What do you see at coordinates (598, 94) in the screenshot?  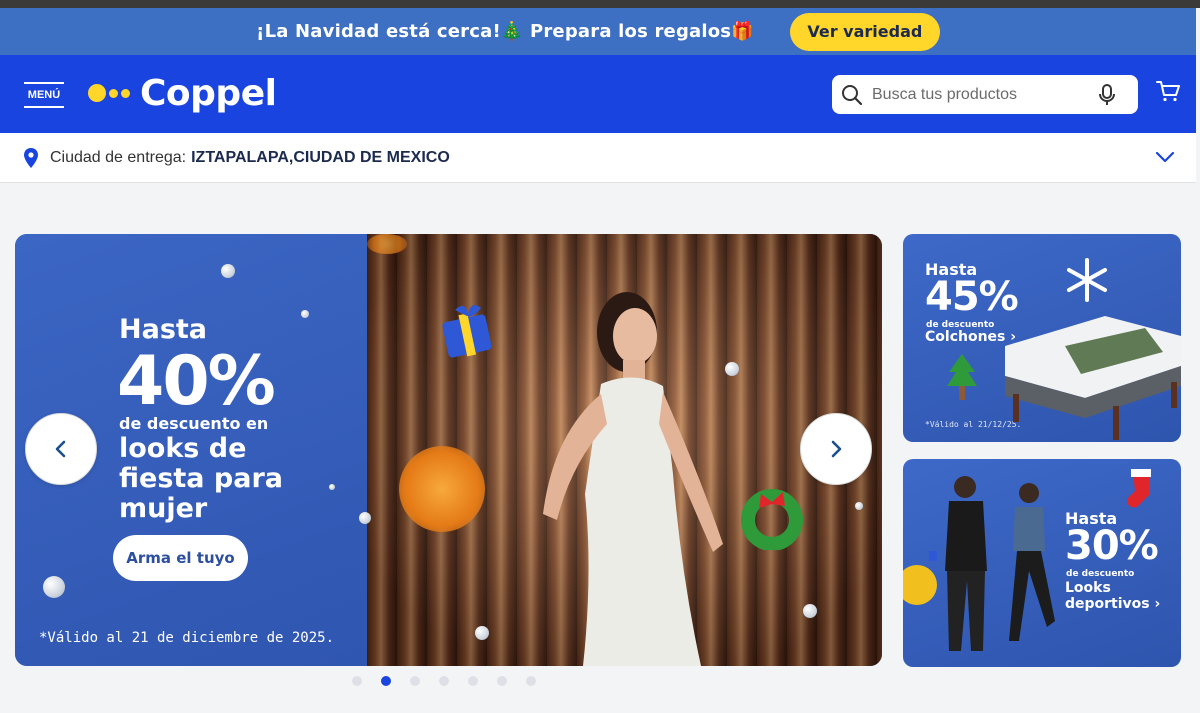 I see `main-header: MENÚ Coppel` at bounding box center [598, 94].